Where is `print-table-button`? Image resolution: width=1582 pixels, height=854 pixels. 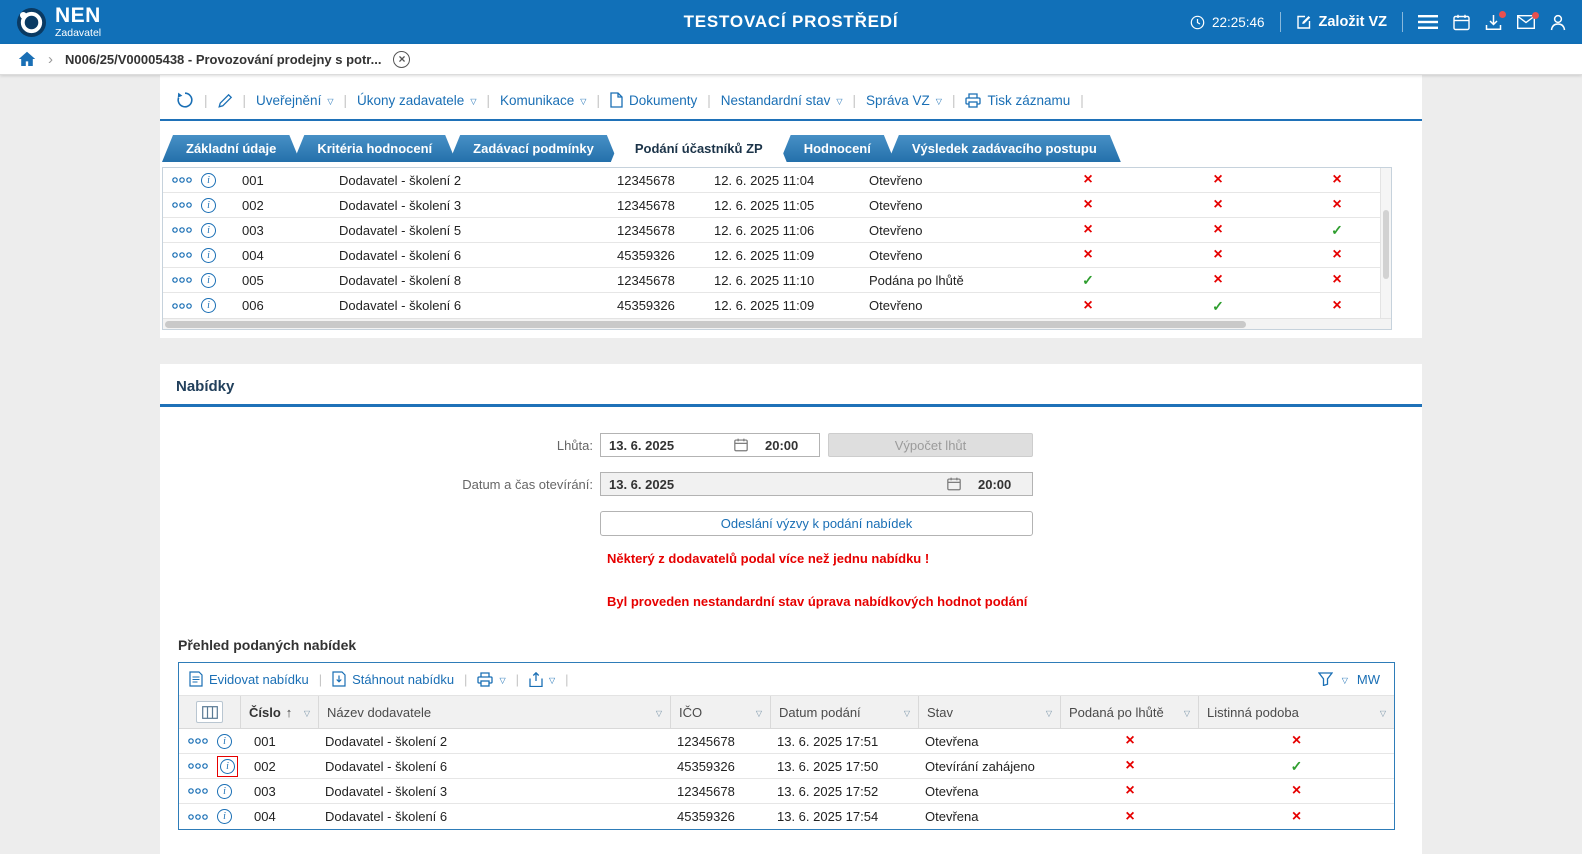
print-table-button is located at coordinates (491, 679).